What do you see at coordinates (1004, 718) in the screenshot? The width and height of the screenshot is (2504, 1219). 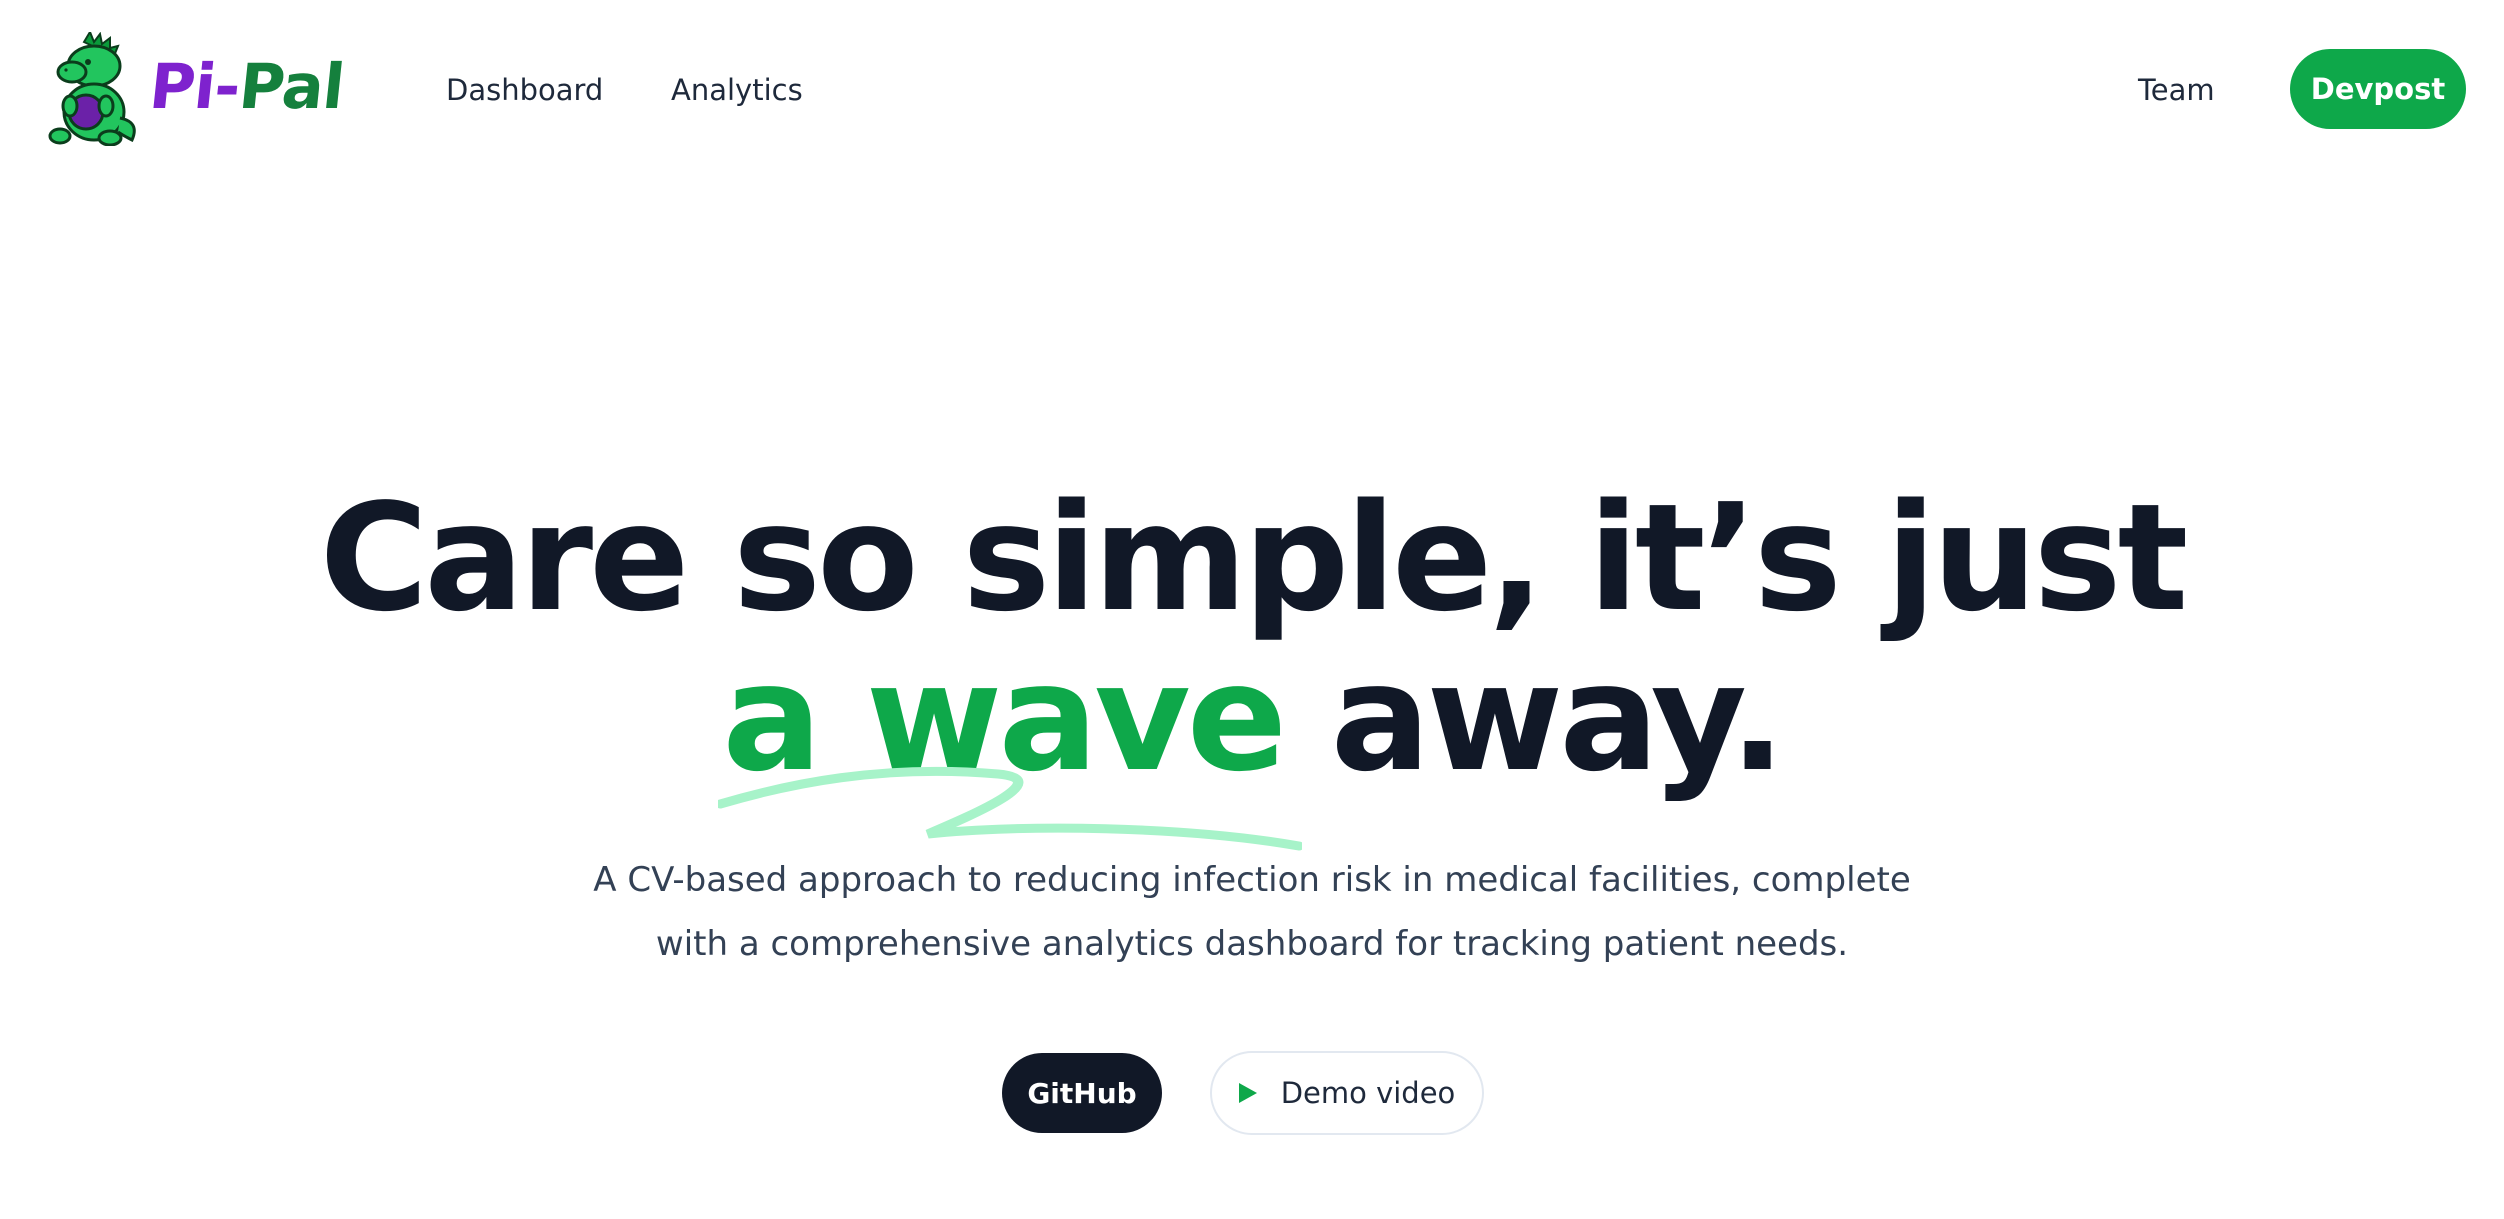 I see `hero-title-highlight-text: a wave` at bounding box center [1004, 718].